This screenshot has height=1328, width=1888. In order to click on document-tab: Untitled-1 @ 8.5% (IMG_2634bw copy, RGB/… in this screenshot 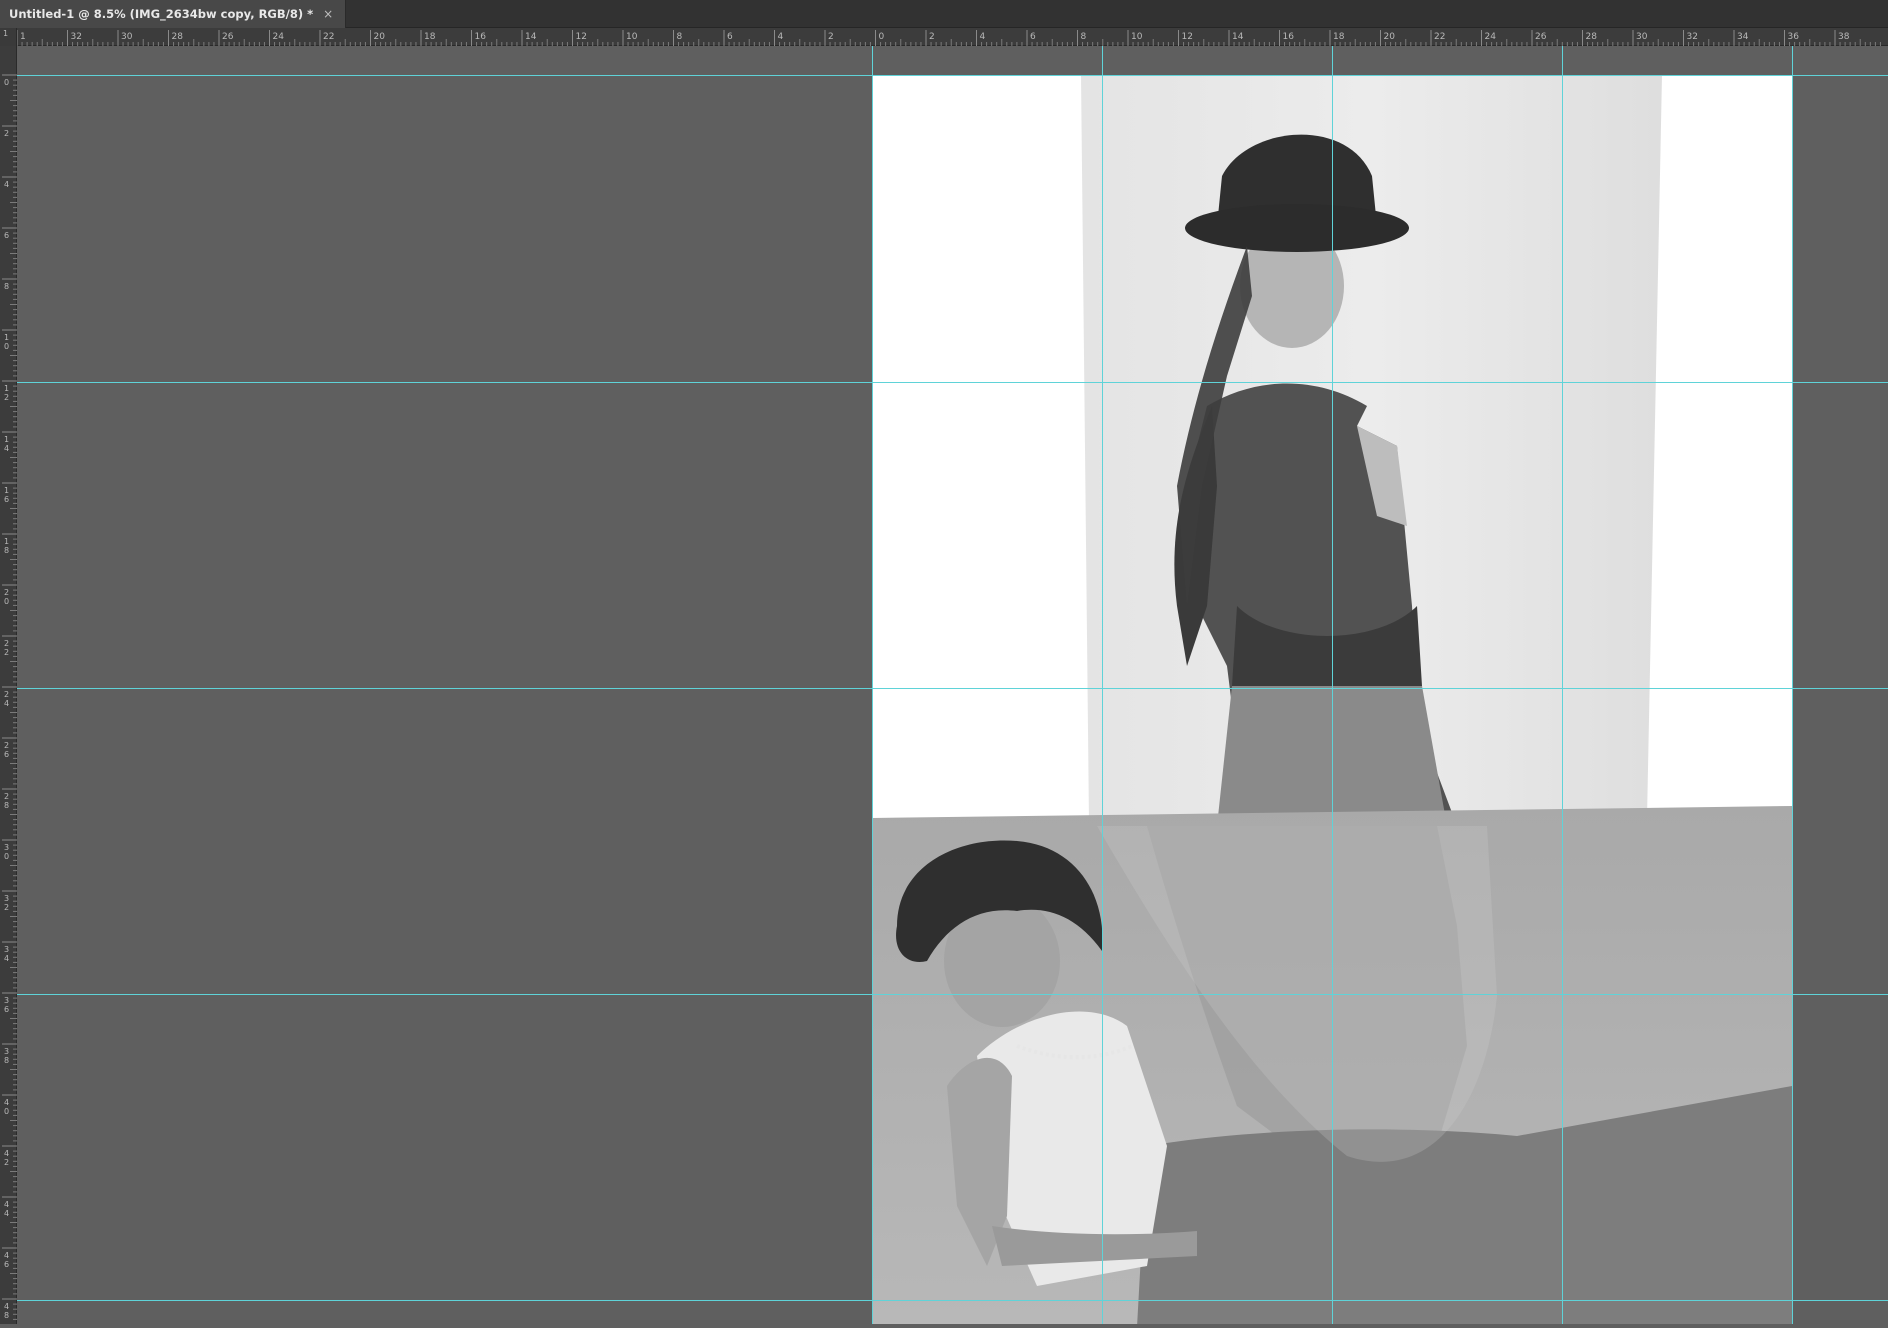, I will do `click(173, 14)`.